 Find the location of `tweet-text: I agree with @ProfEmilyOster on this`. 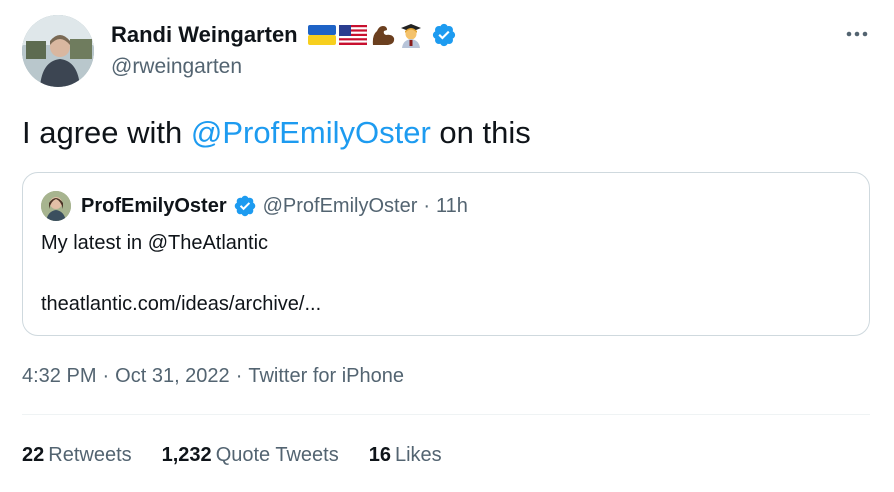

tweet-text: I agree with @ProfEmilyOster on this is located at coordinates (276, 133).